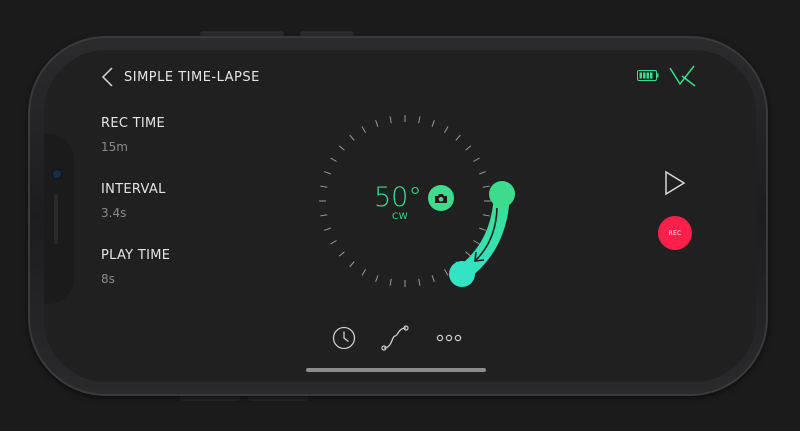  Describe the element at coordinates (108, 279) in the screenshot. I see `param-value: 8s` at that location.